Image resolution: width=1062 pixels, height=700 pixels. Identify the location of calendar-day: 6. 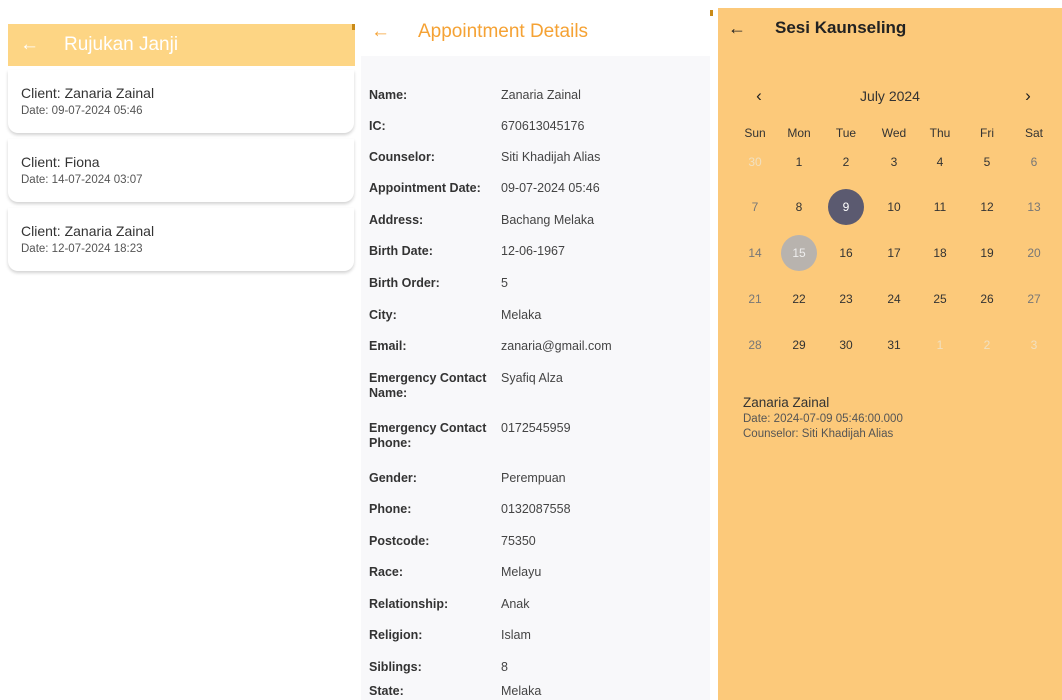
(1034, 162).